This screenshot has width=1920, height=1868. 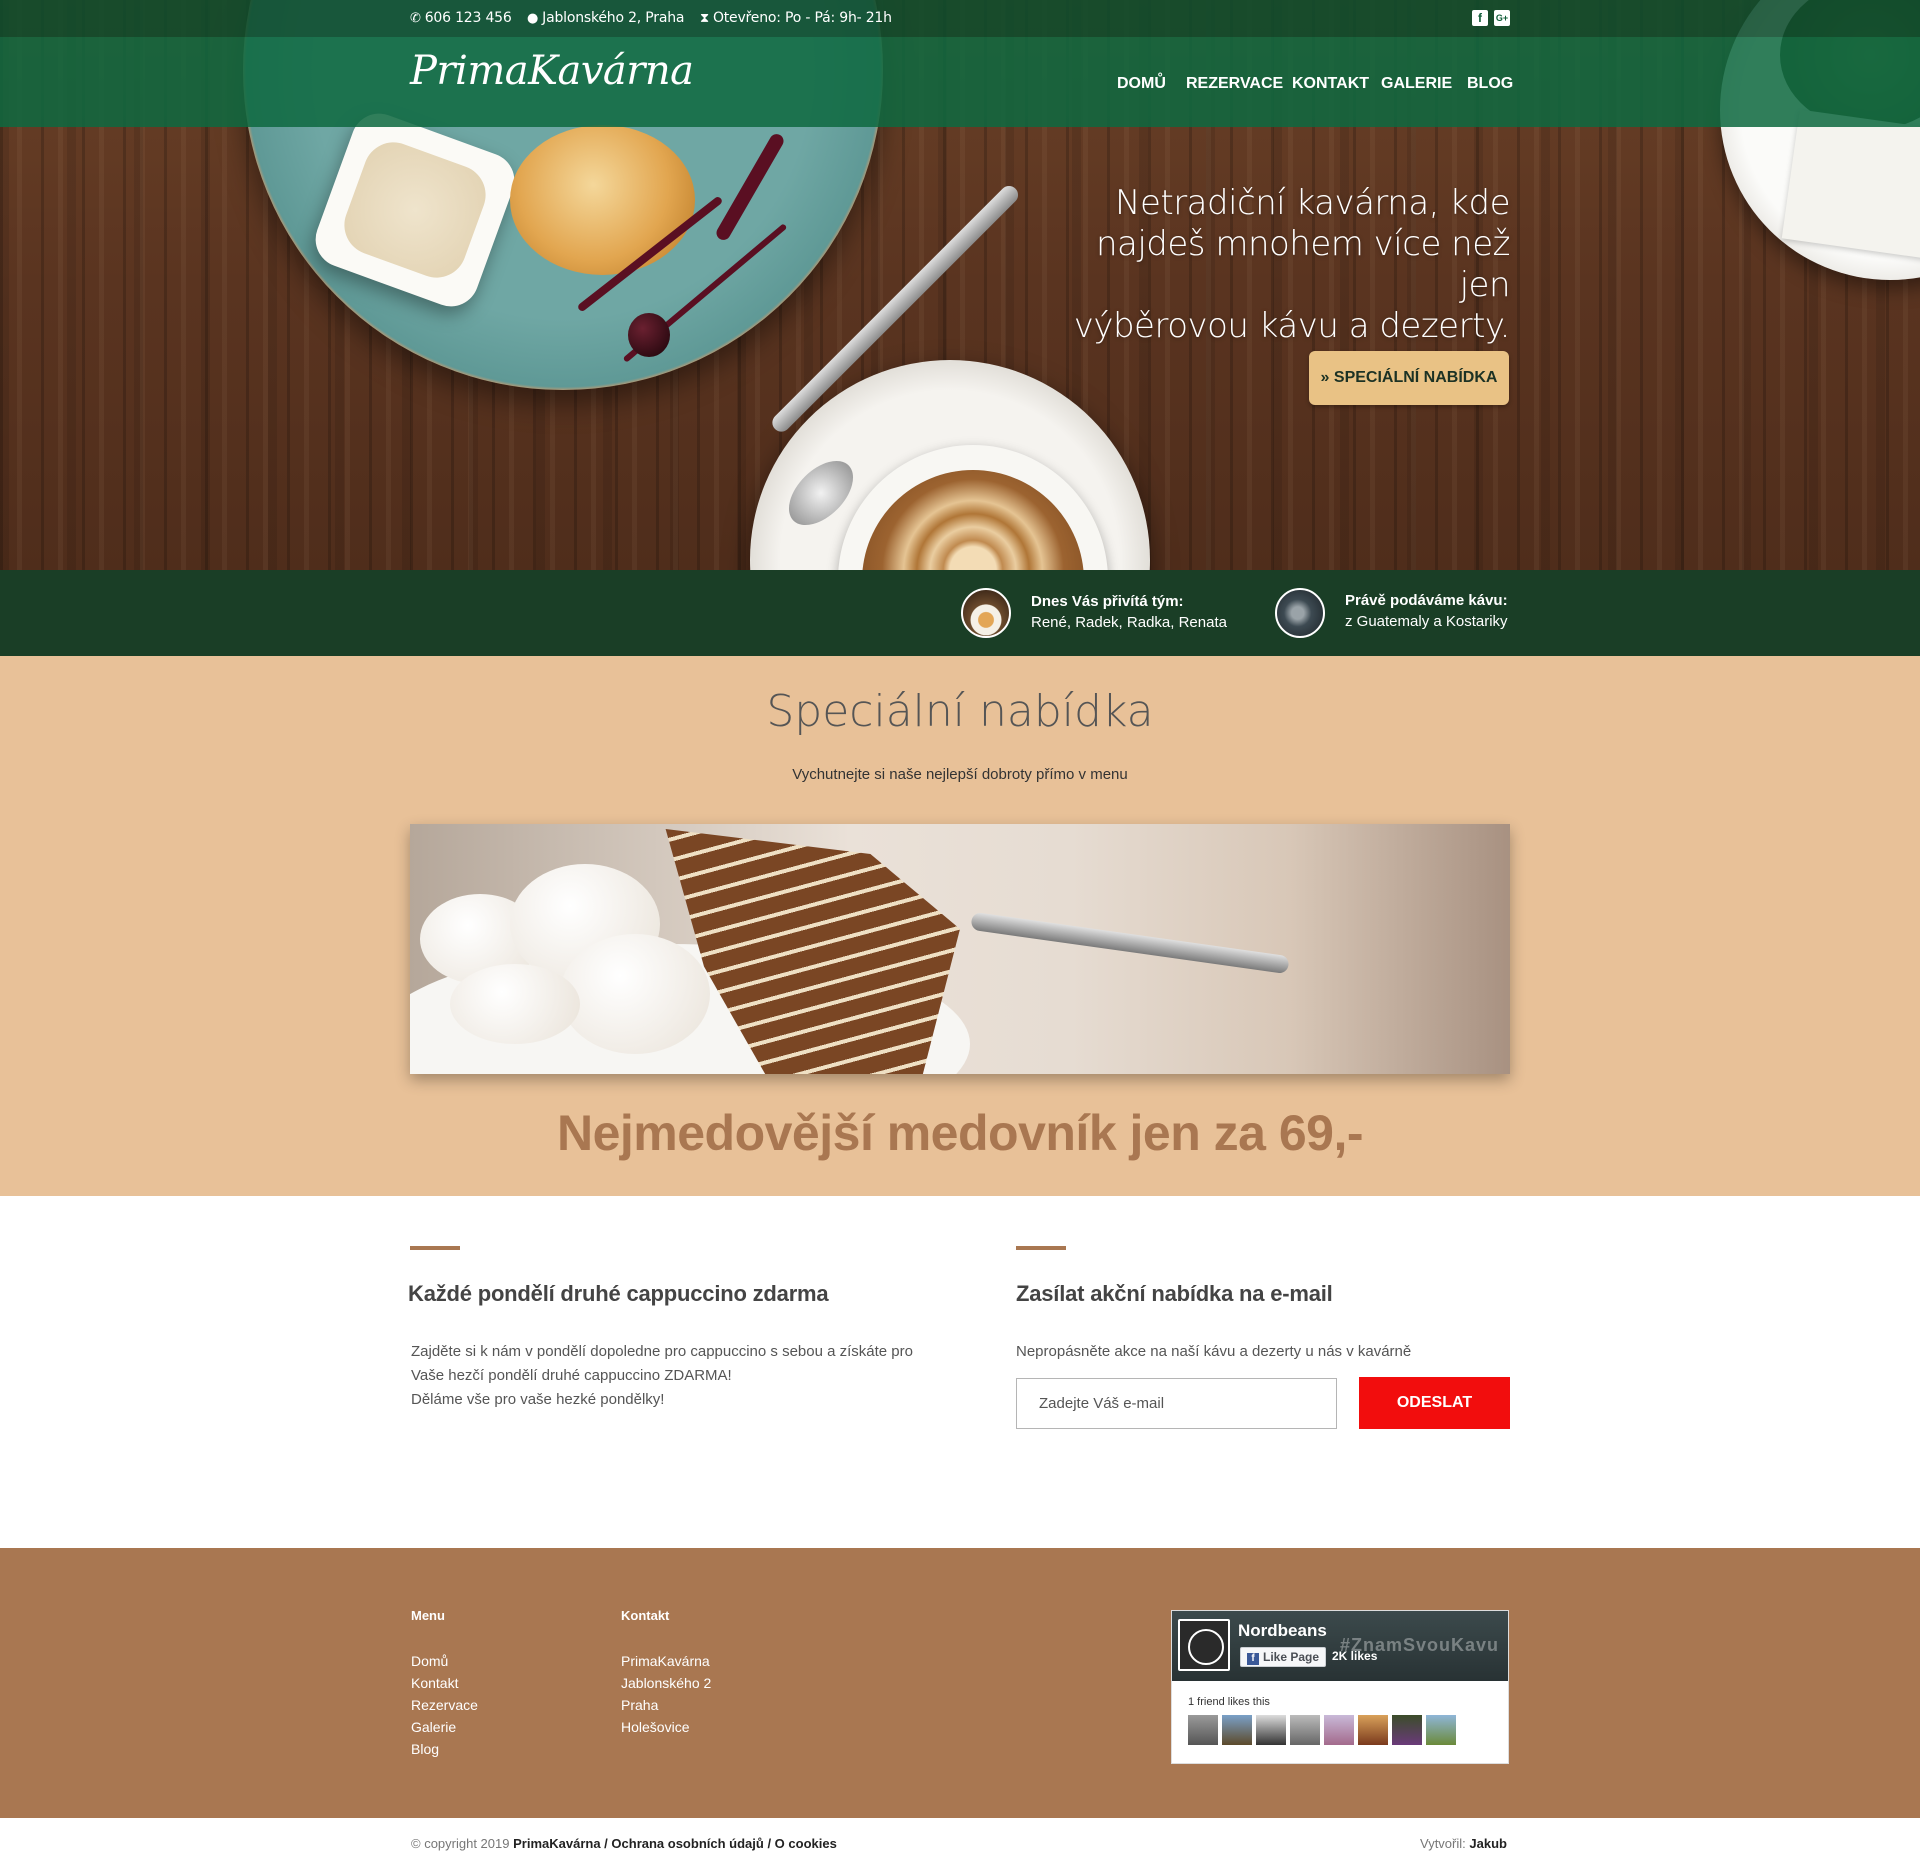 What do you see at coordinates (1141, 84) in the screenshot?
I see `nav-item-home: DOMŮ` at bounding box center [1141, 84].